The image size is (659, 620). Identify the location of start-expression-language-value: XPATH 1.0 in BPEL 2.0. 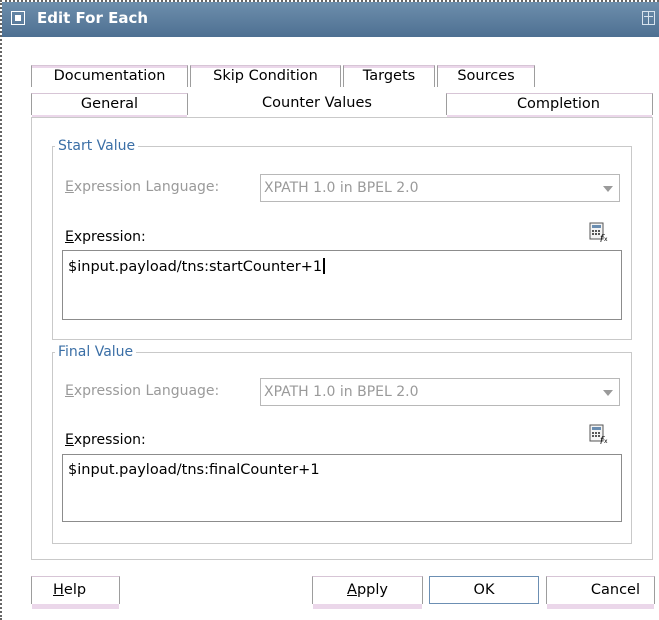
(341, 188).